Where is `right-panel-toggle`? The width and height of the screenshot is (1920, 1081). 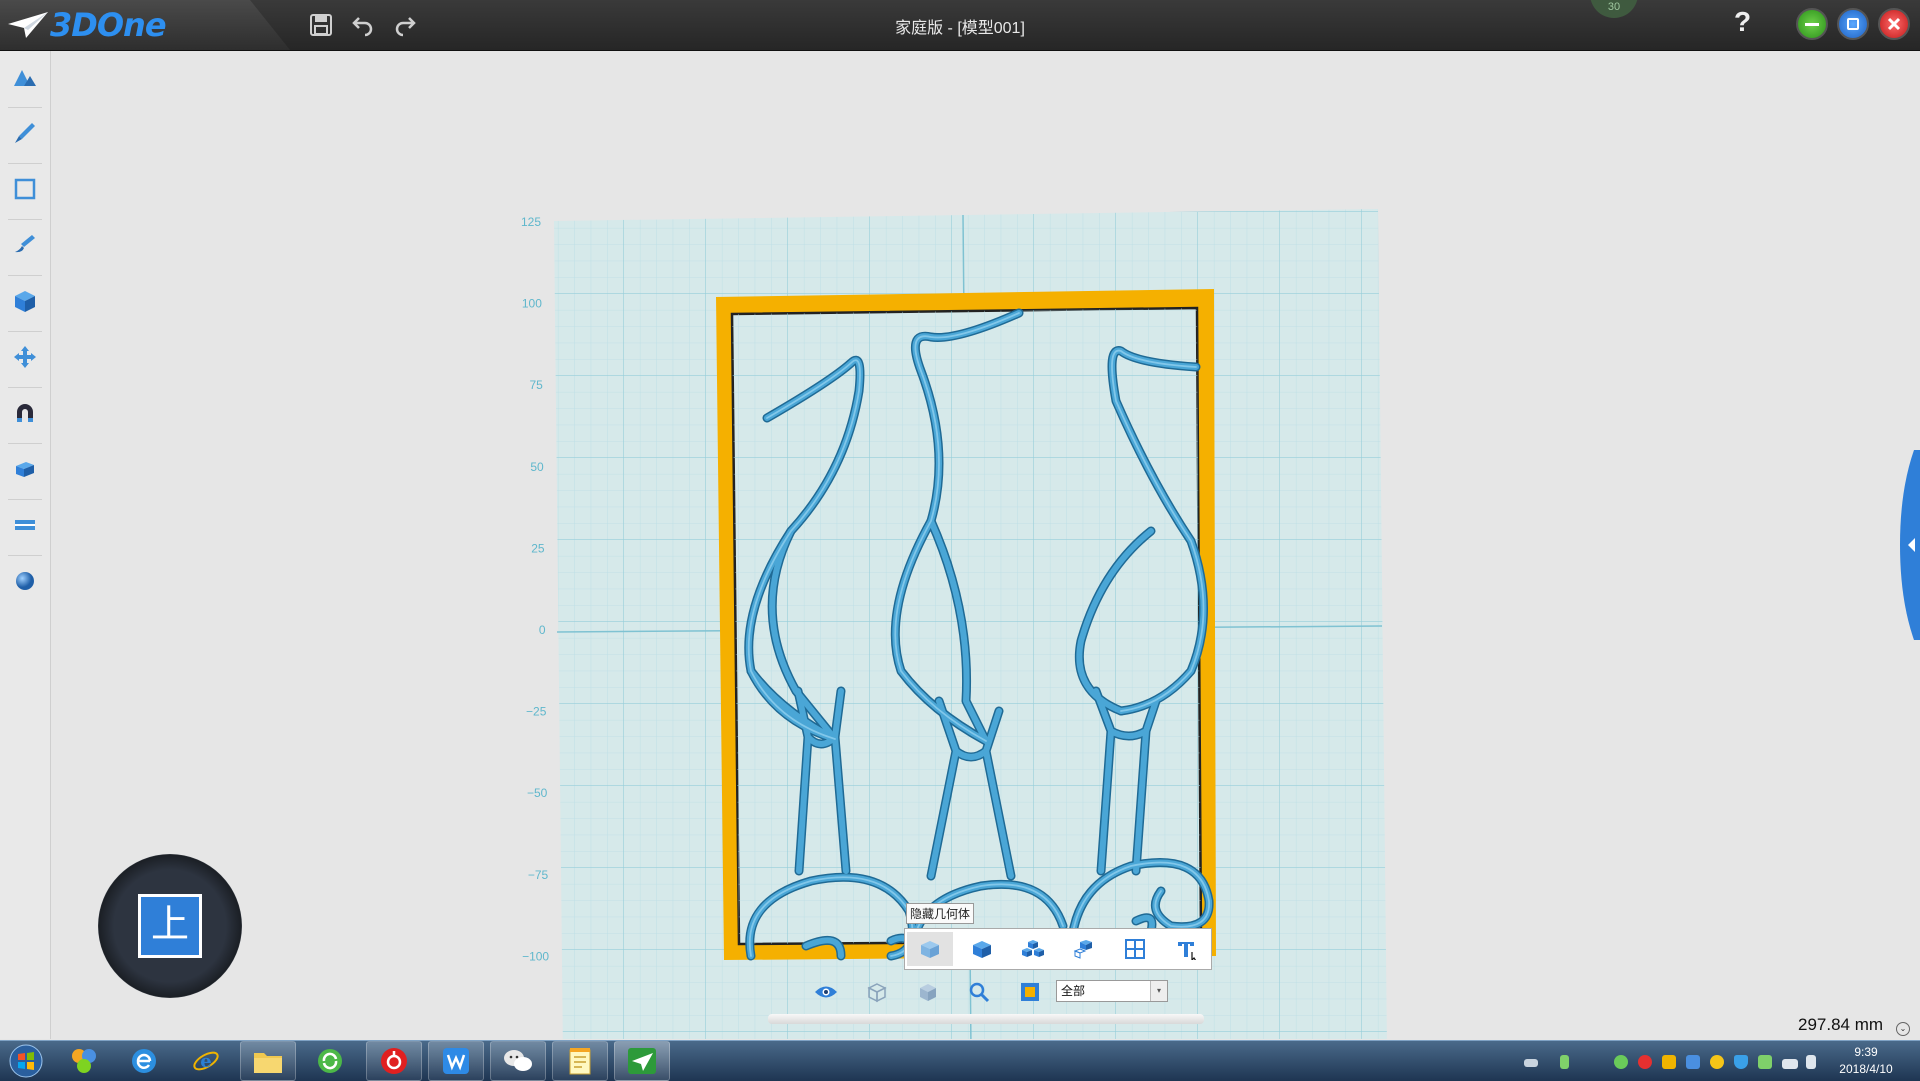
right-panel-toggle is located at coordinates (1908, 545).